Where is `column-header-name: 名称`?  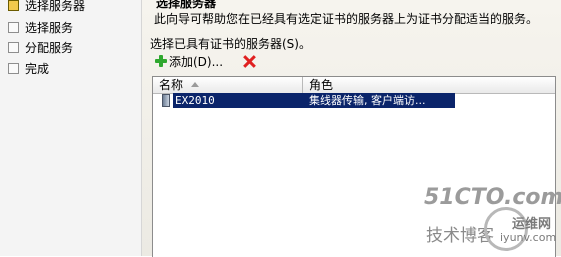 column-header-name: 名称 is located at coordinates (228, 85).